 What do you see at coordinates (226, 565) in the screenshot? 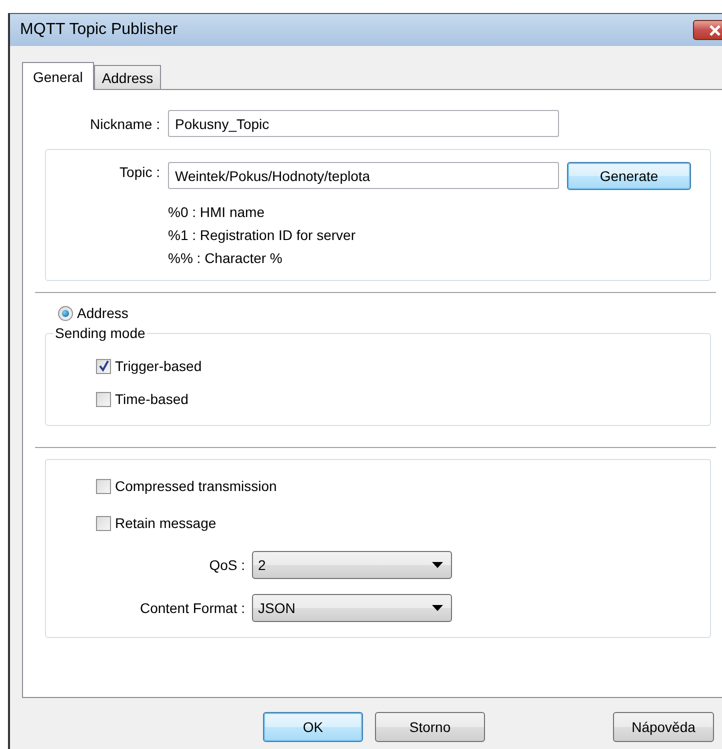
I see `field-label: QoS :` at bounding box center [226, 565].